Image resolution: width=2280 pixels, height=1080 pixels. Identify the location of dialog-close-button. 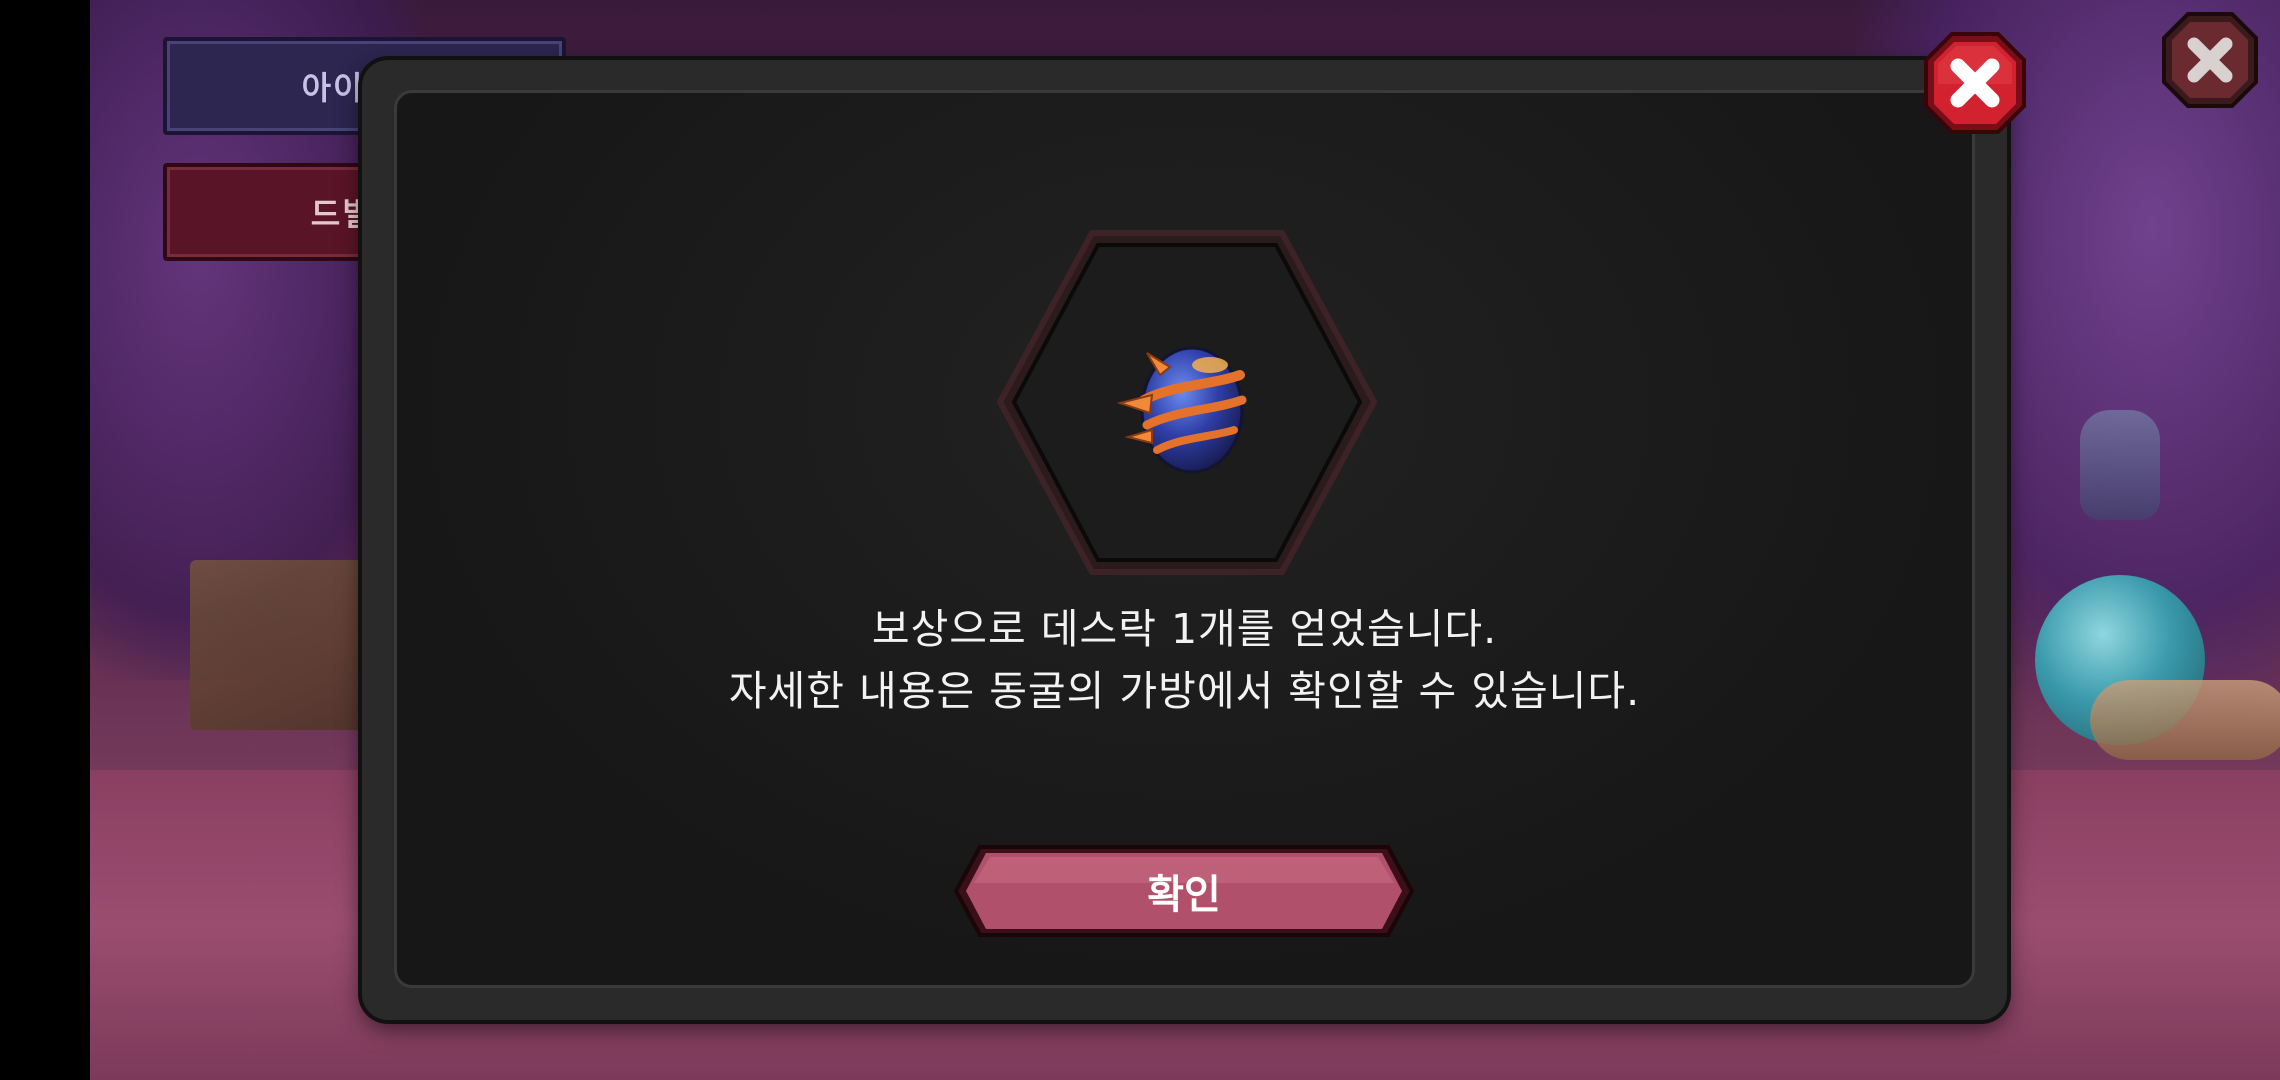
(1975, 83).